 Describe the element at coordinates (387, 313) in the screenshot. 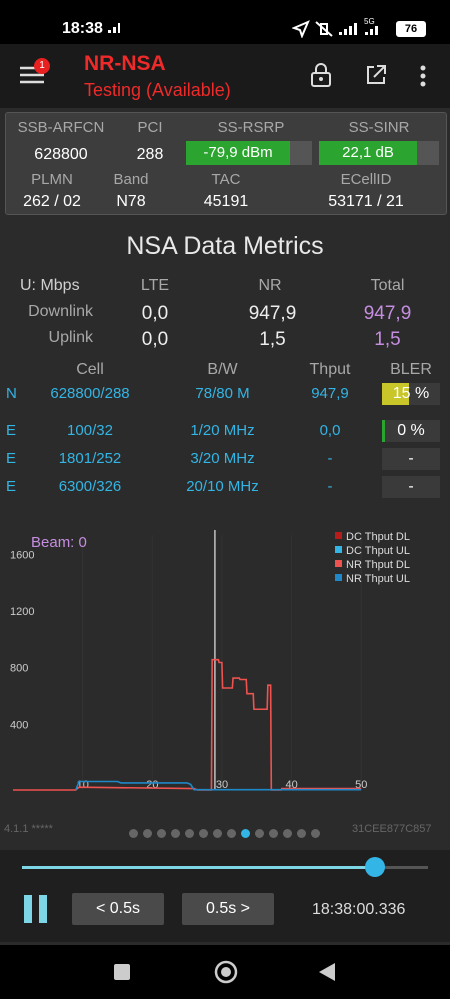

I see `dl-total: 947,9` at that location.